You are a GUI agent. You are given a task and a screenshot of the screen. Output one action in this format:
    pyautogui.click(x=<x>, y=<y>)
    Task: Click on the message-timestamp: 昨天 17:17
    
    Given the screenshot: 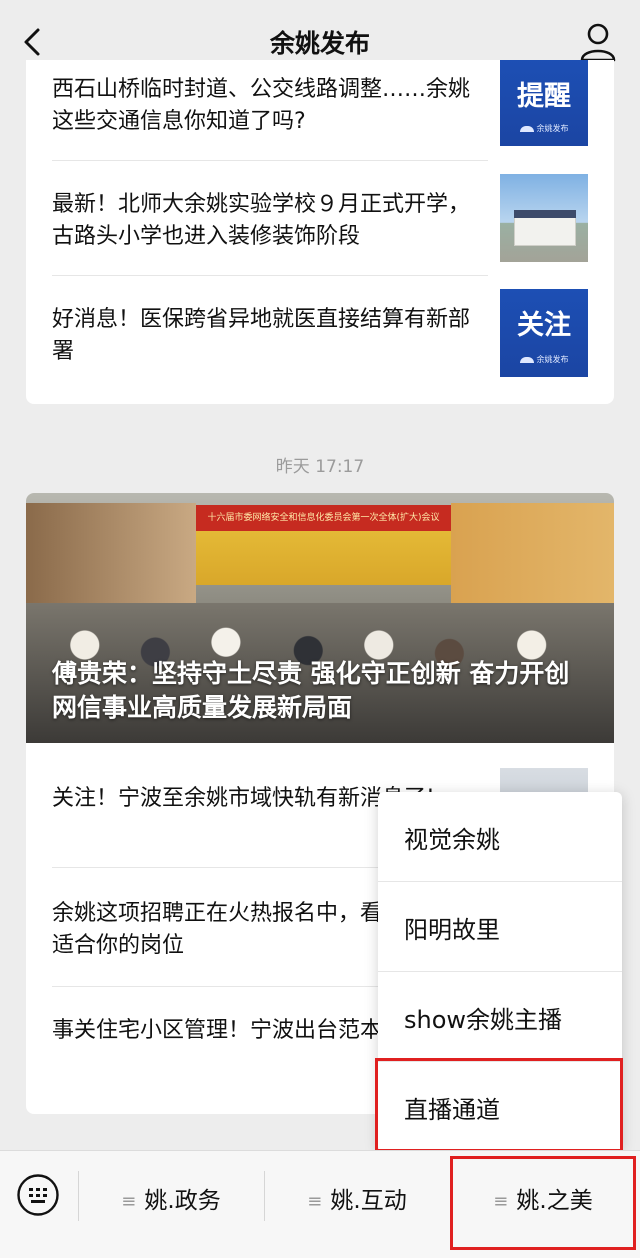 What is the action you would take?
    pyautogui.click(x=320, y=467)
    